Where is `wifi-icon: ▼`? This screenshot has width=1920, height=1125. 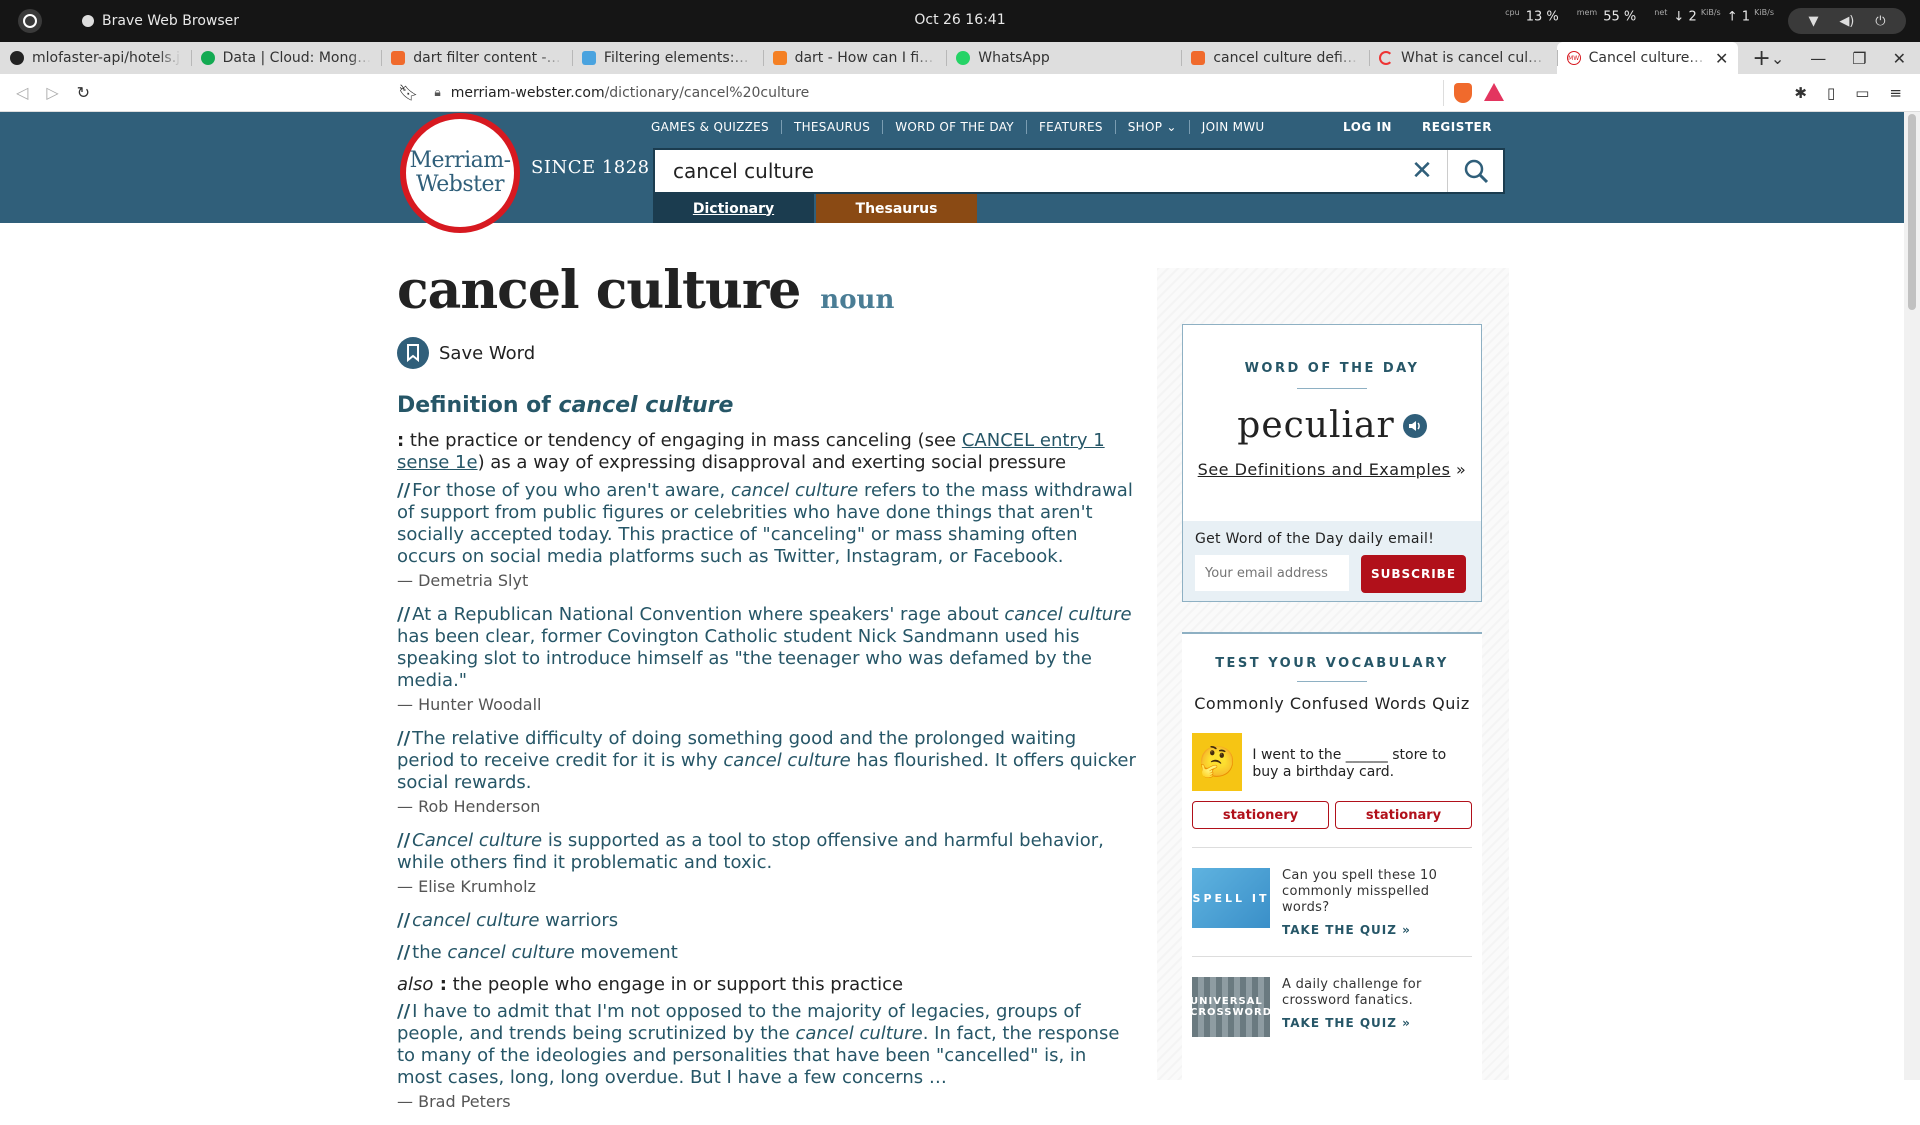 wifi-icon: ▼ is located at coordinates (1813, 21).